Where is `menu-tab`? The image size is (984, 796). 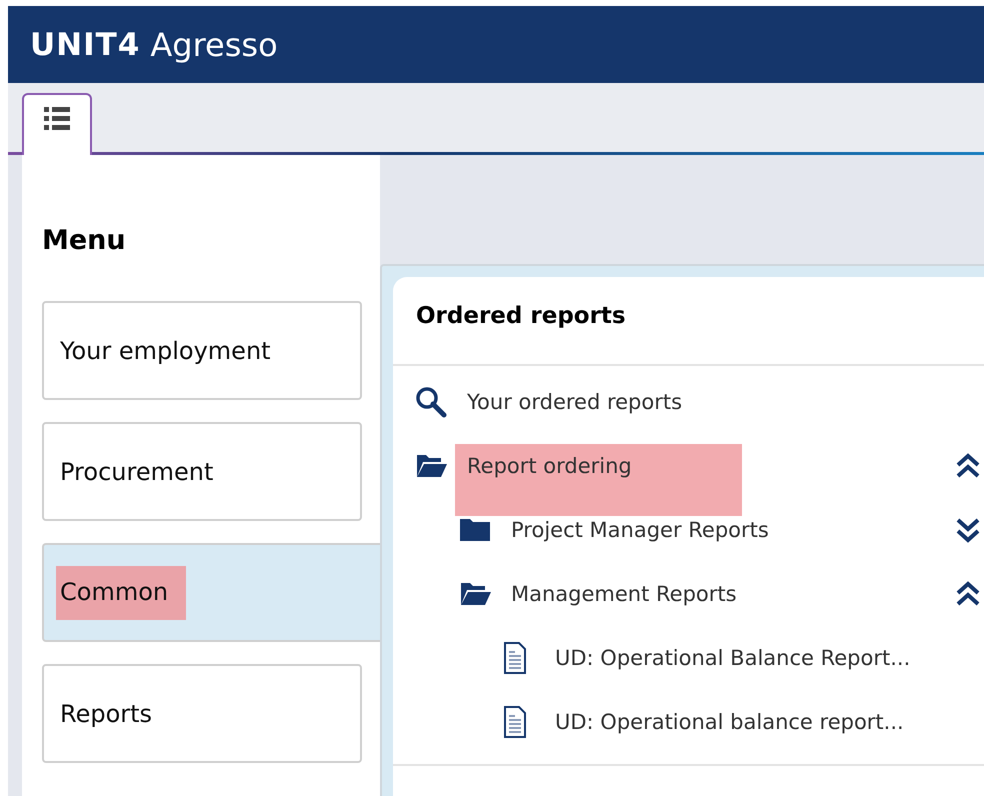 menu-tab is located at coordinates (57, 124).